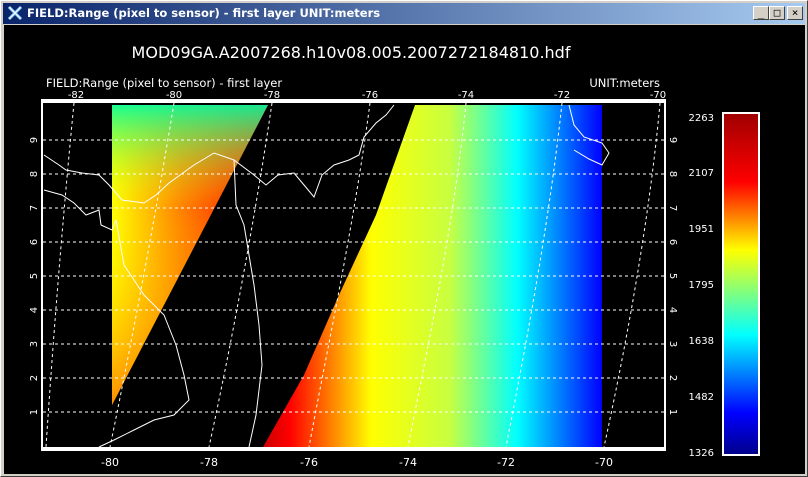 Image resolution: width=808 pixels, height=477 pixels. What do you see at coordinates (795, 13) in the screenshot?
I see `close-button: ×` at bounding box center [795, 13].